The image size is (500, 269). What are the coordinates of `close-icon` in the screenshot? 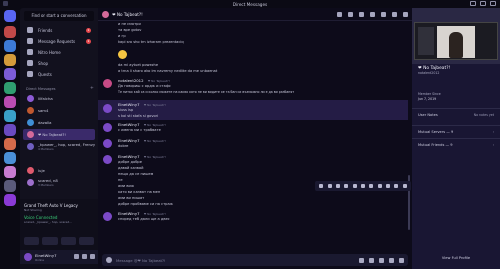 It's located at (493, 3).